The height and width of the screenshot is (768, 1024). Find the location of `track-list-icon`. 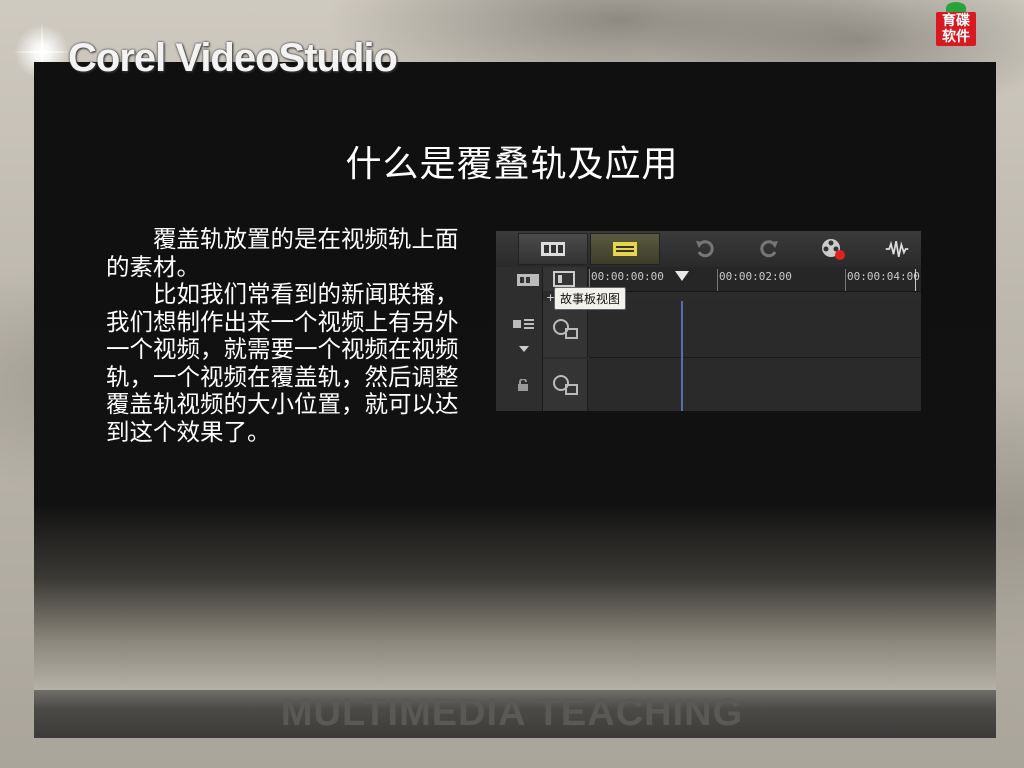

track-list-icon is located at coordinates (528, 280).